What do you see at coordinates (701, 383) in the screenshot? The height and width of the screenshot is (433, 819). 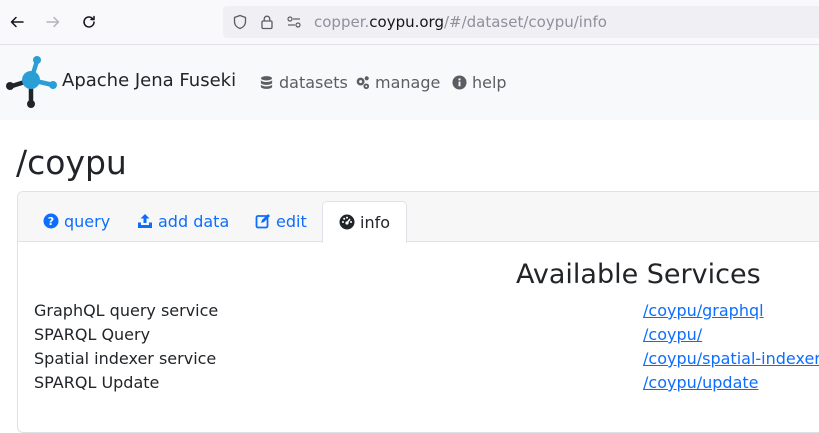 I see `service-link: /coypu/update` at bounding box center [701, 383].